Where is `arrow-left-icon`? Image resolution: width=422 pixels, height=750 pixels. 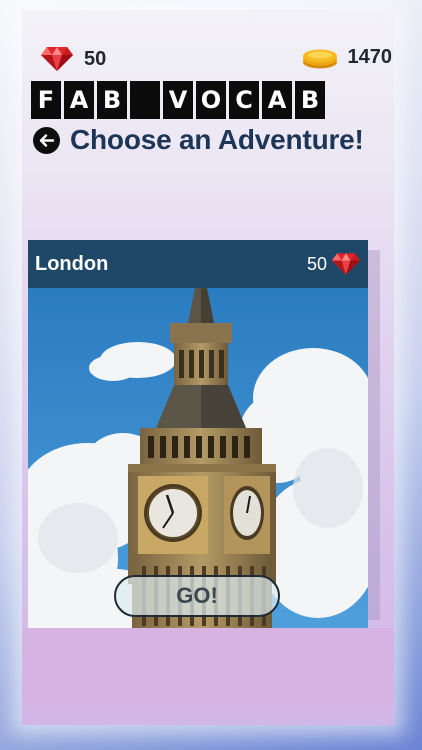 arrow-left-icon is located at coordinates (47, 140).